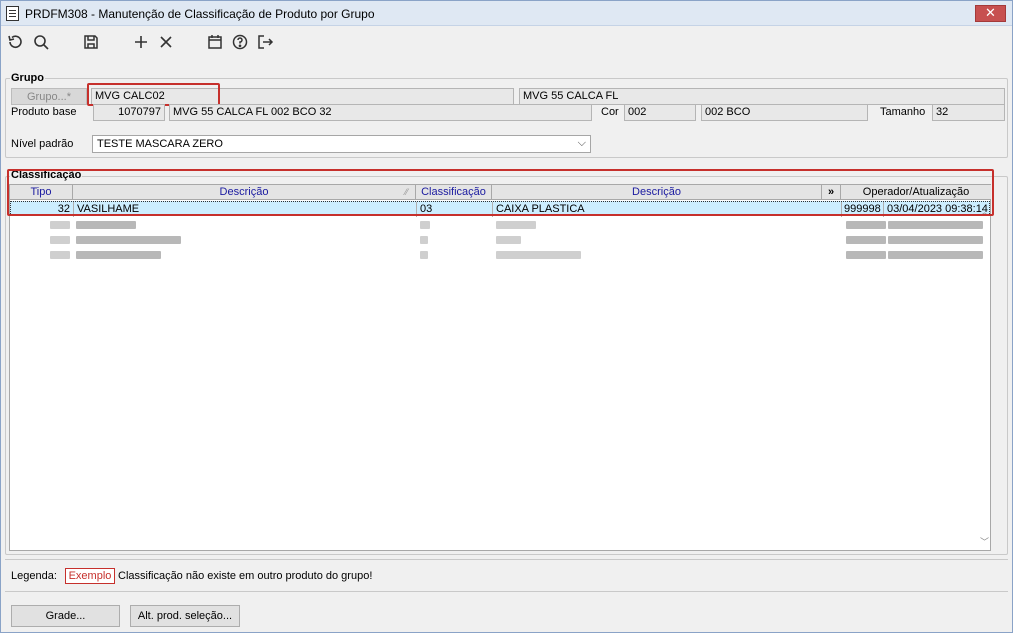  I want to click on grupo-highlight, so click(153, 94).